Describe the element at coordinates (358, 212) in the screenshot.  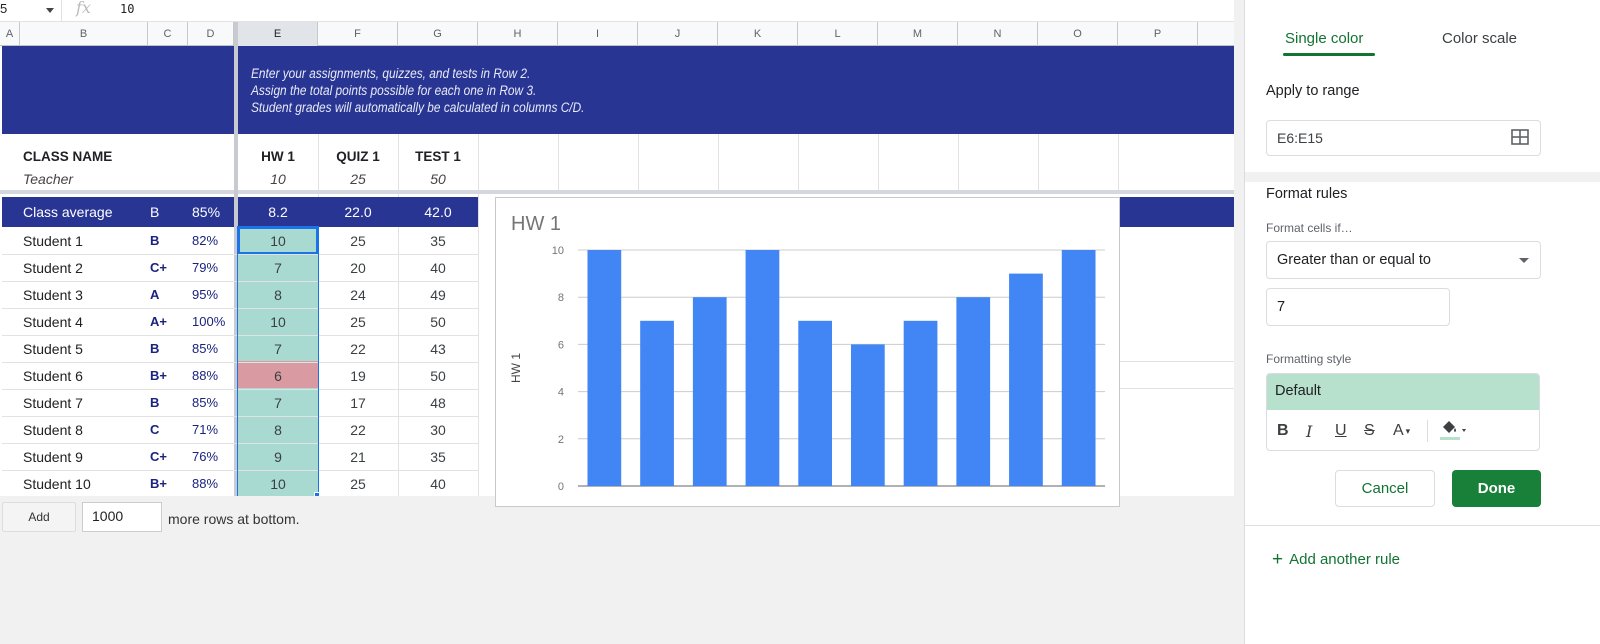
I see `class-average-score: 22.0` at that location.